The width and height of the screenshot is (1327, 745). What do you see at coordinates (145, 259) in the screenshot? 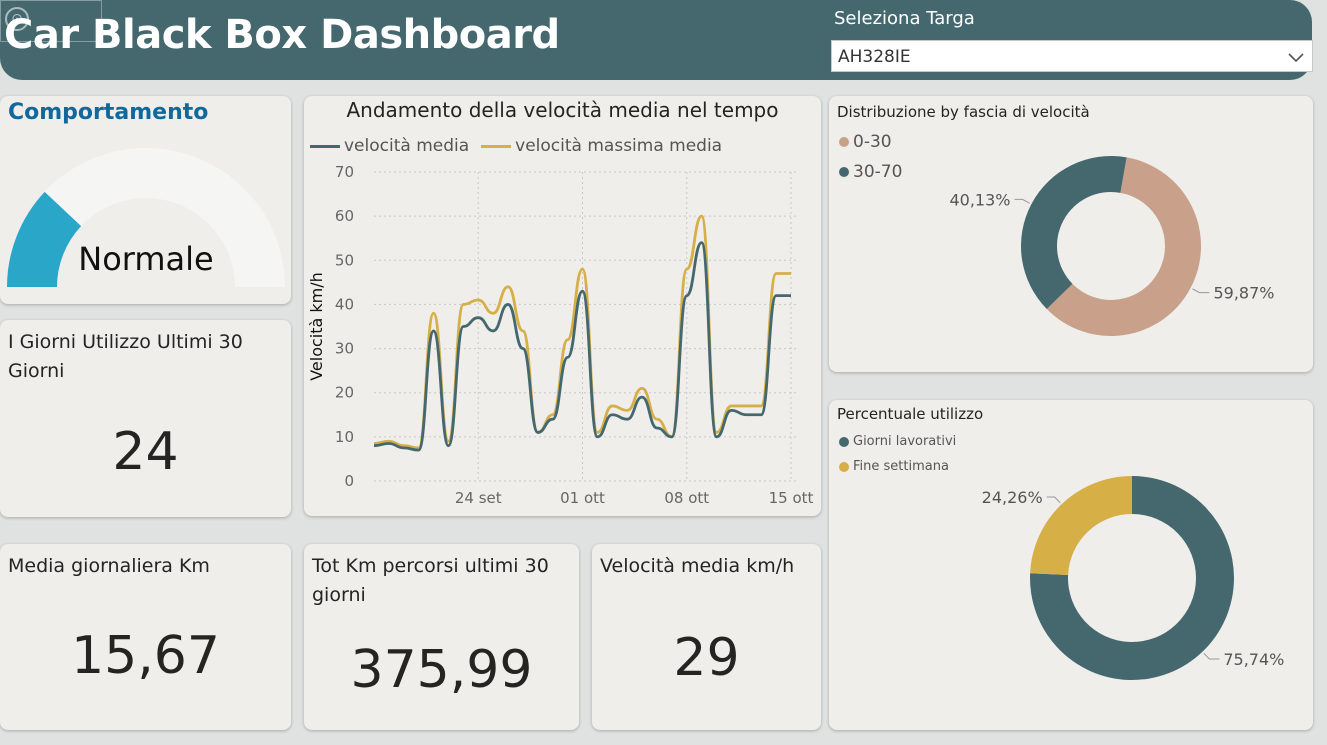
I see `gauge-value-label: Normale` at bounding box center [145, 259].